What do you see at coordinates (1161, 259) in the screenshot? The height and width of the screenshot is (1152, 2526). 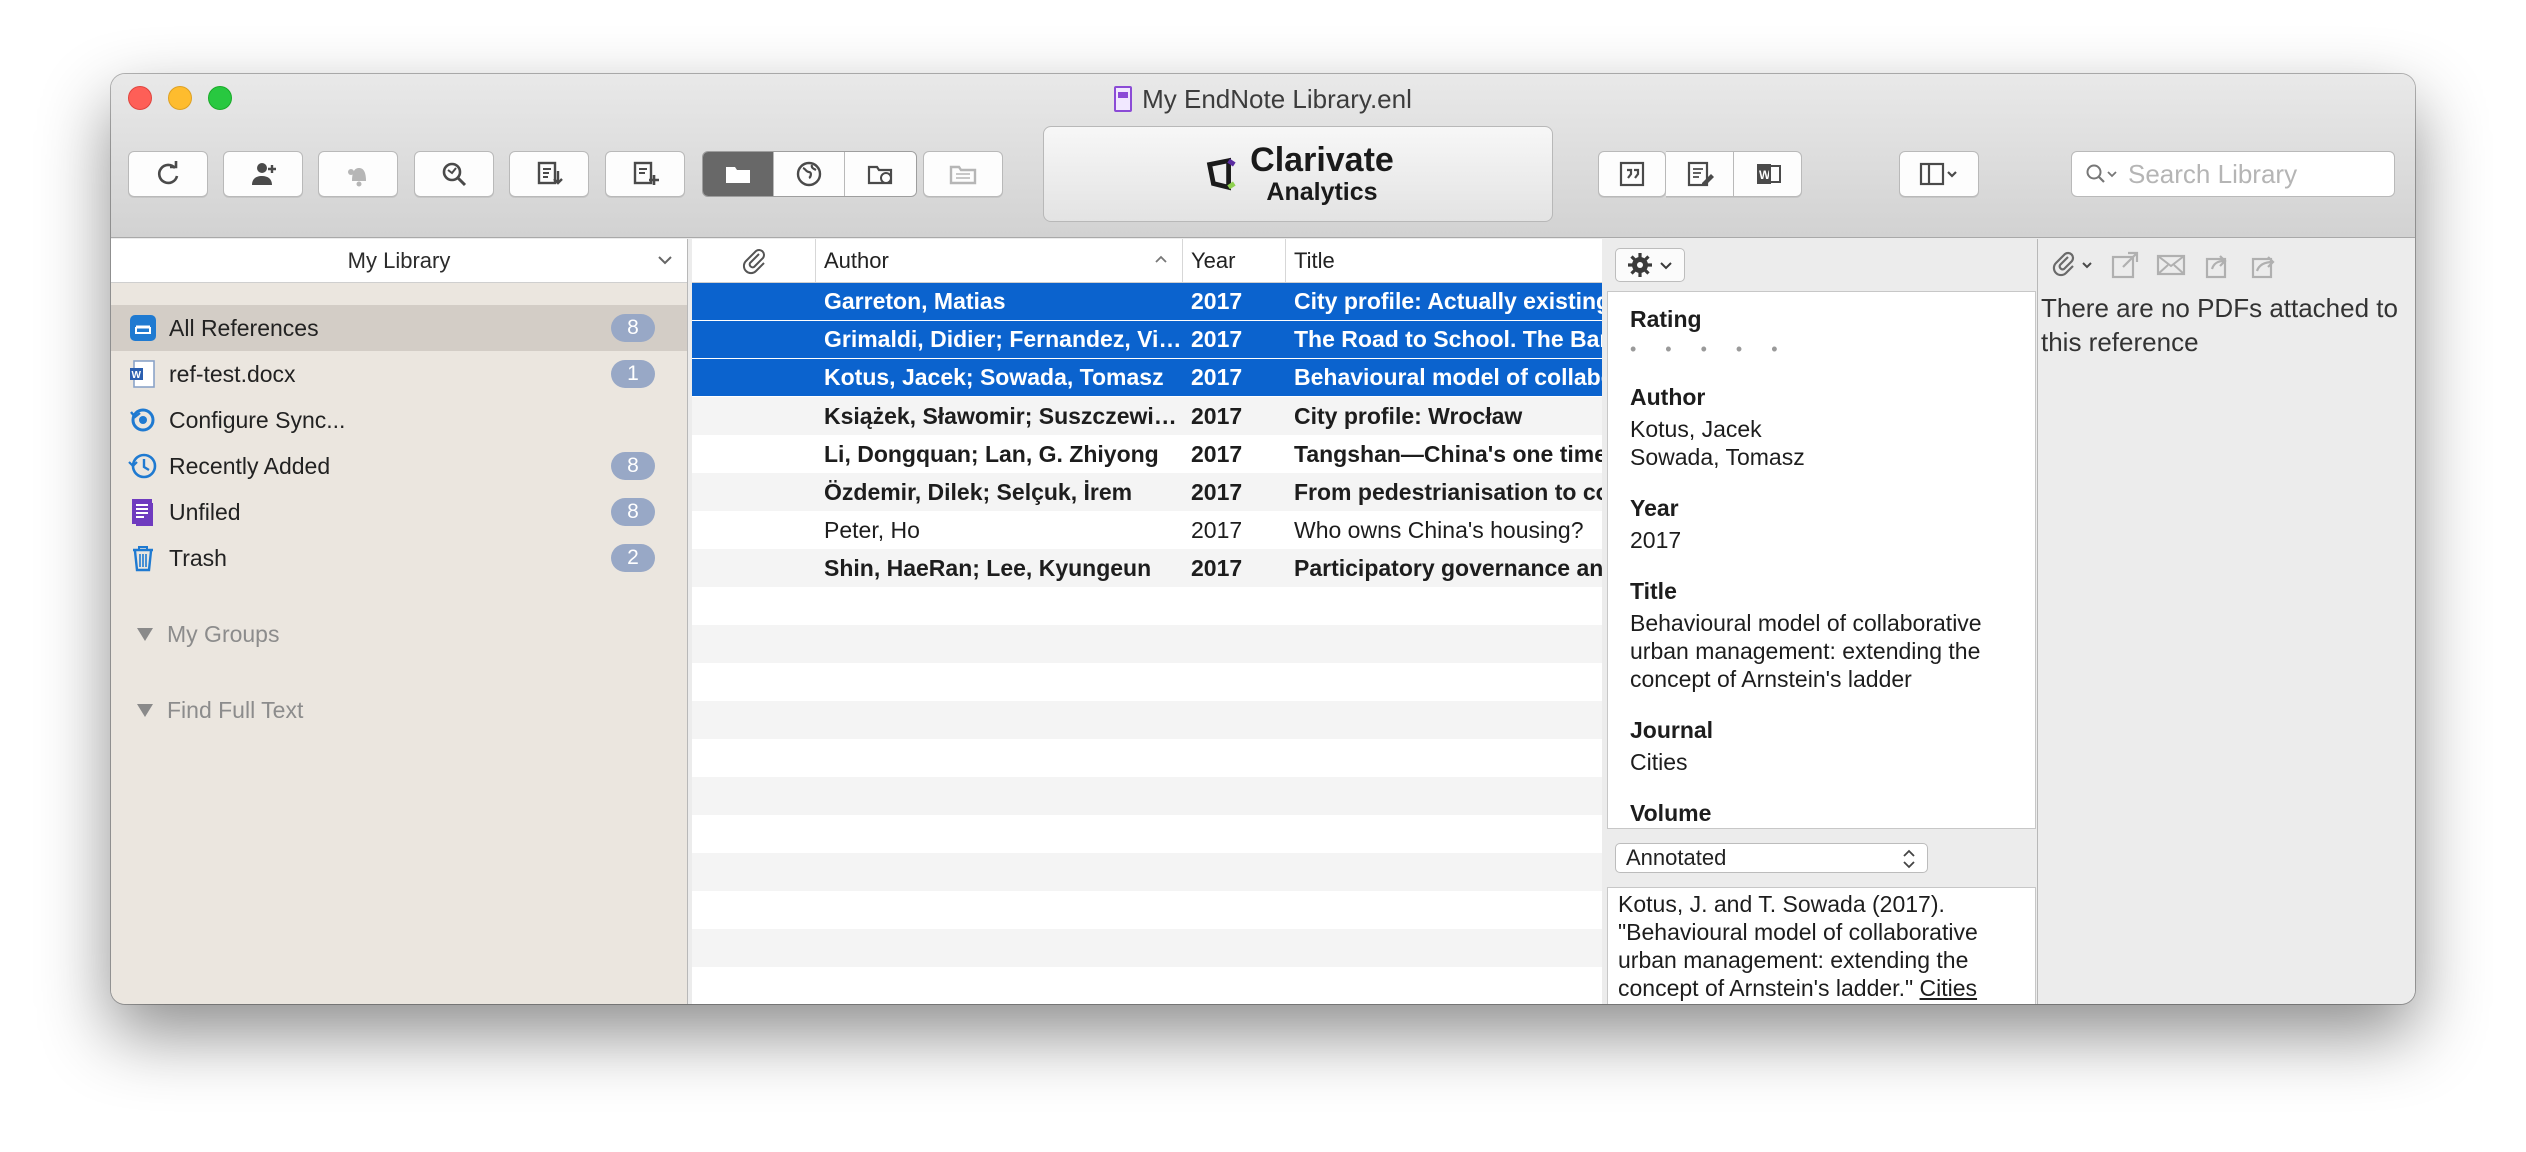 I see `sort-ascending-icon` at bounding box center [1161, 259].